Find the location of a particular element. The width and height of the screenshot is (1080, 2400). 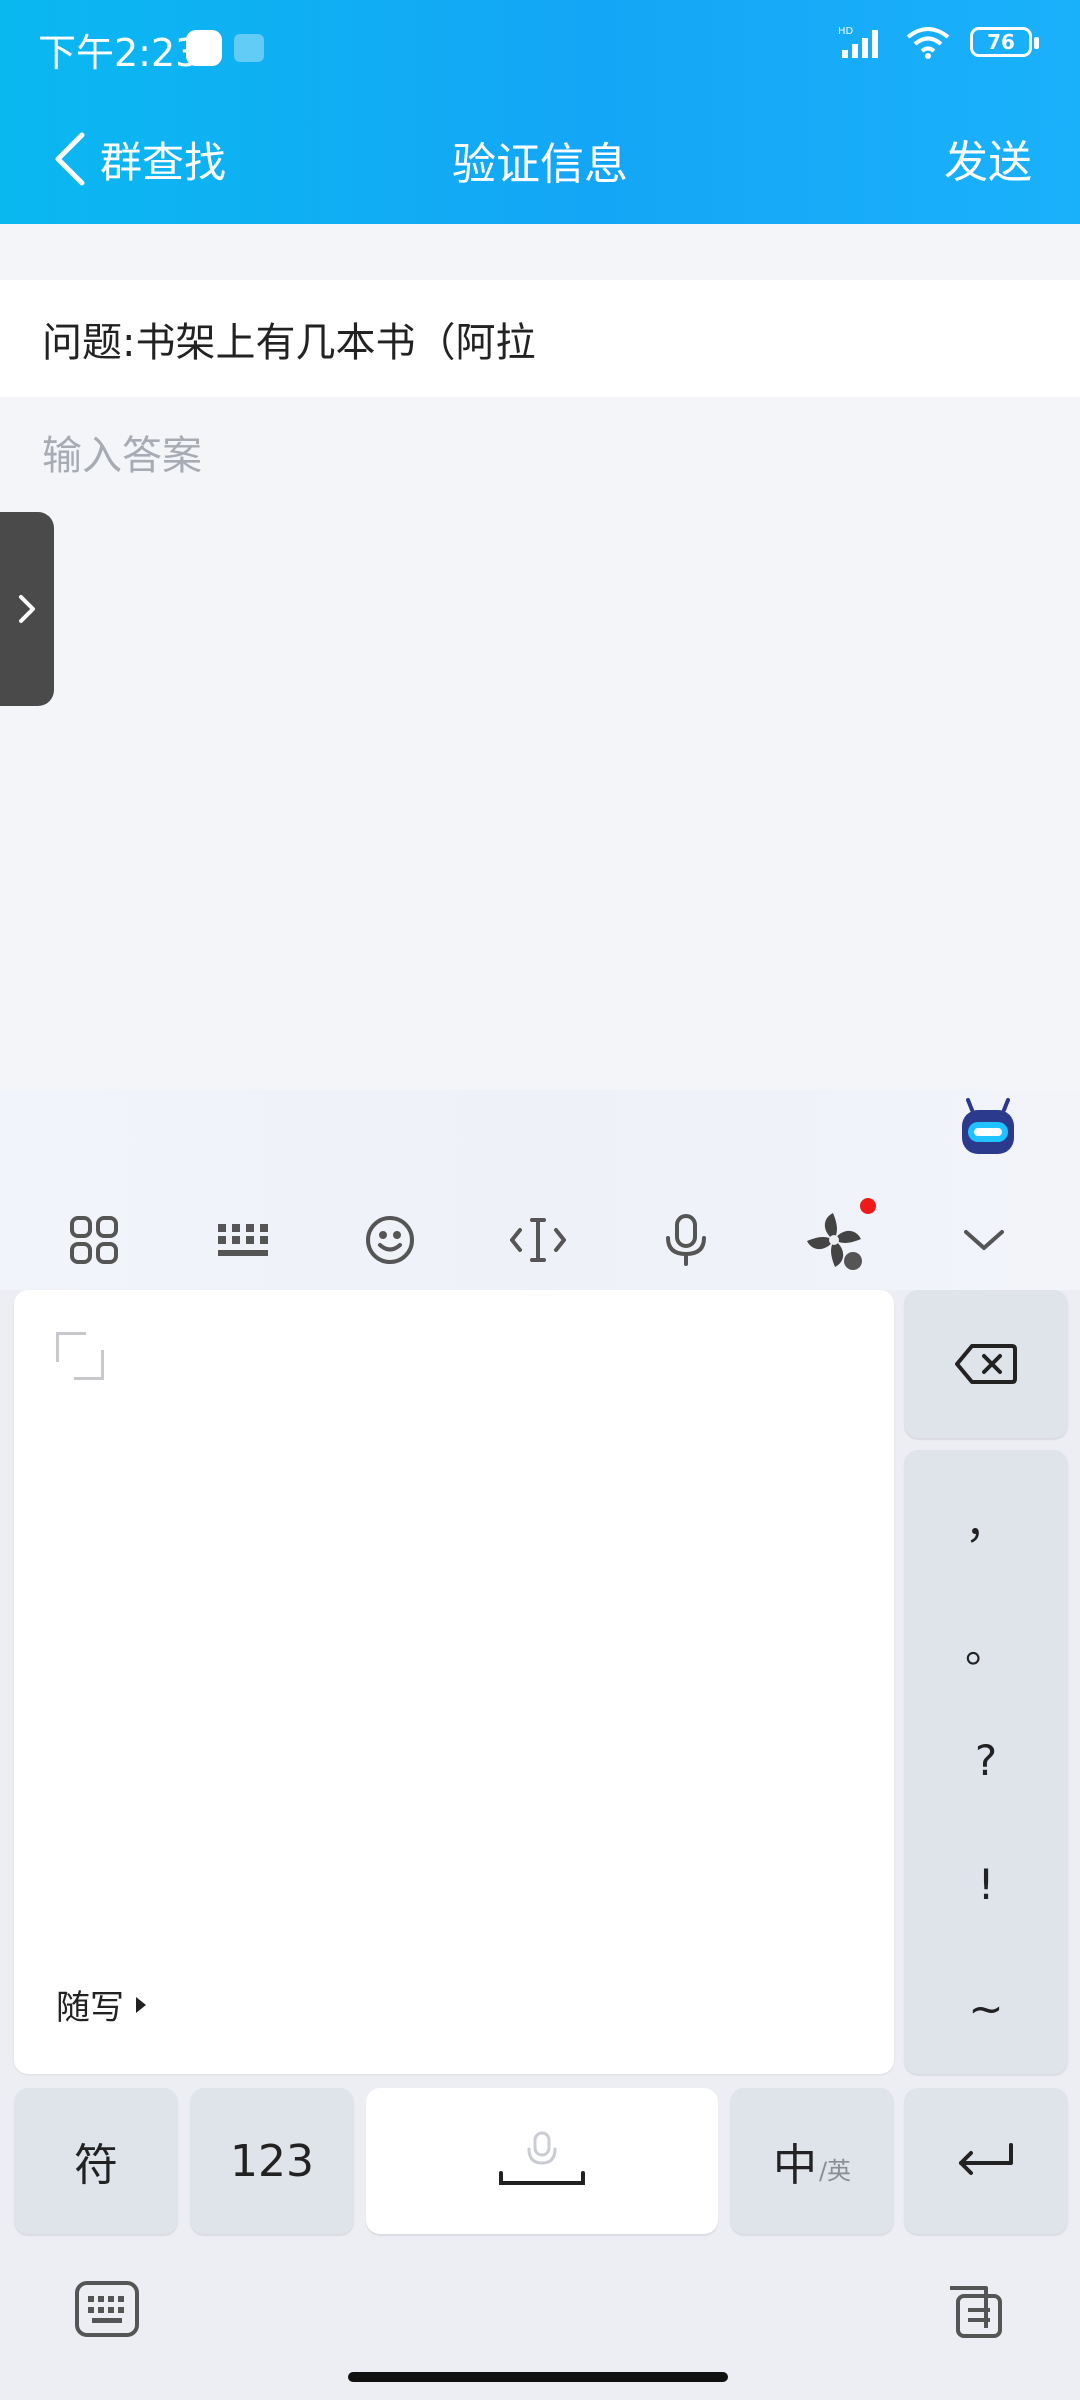

page-title: 验证信息 is located at coordinates (540, 164).